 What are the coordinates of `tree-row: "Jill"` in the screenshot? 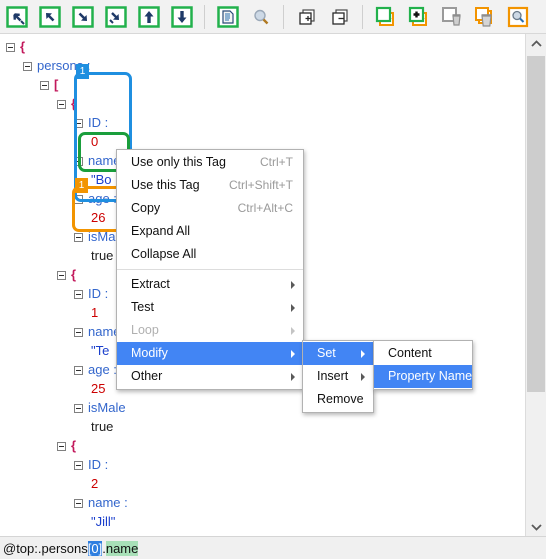 It's located at (103, 522).